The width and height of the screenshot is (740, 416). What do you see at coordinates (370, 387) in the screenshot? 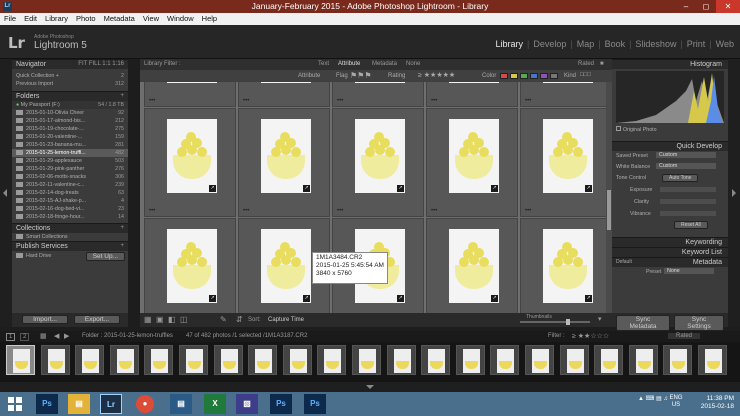
I see `bottom-panel-toggle` at bounding box center [370, 387].